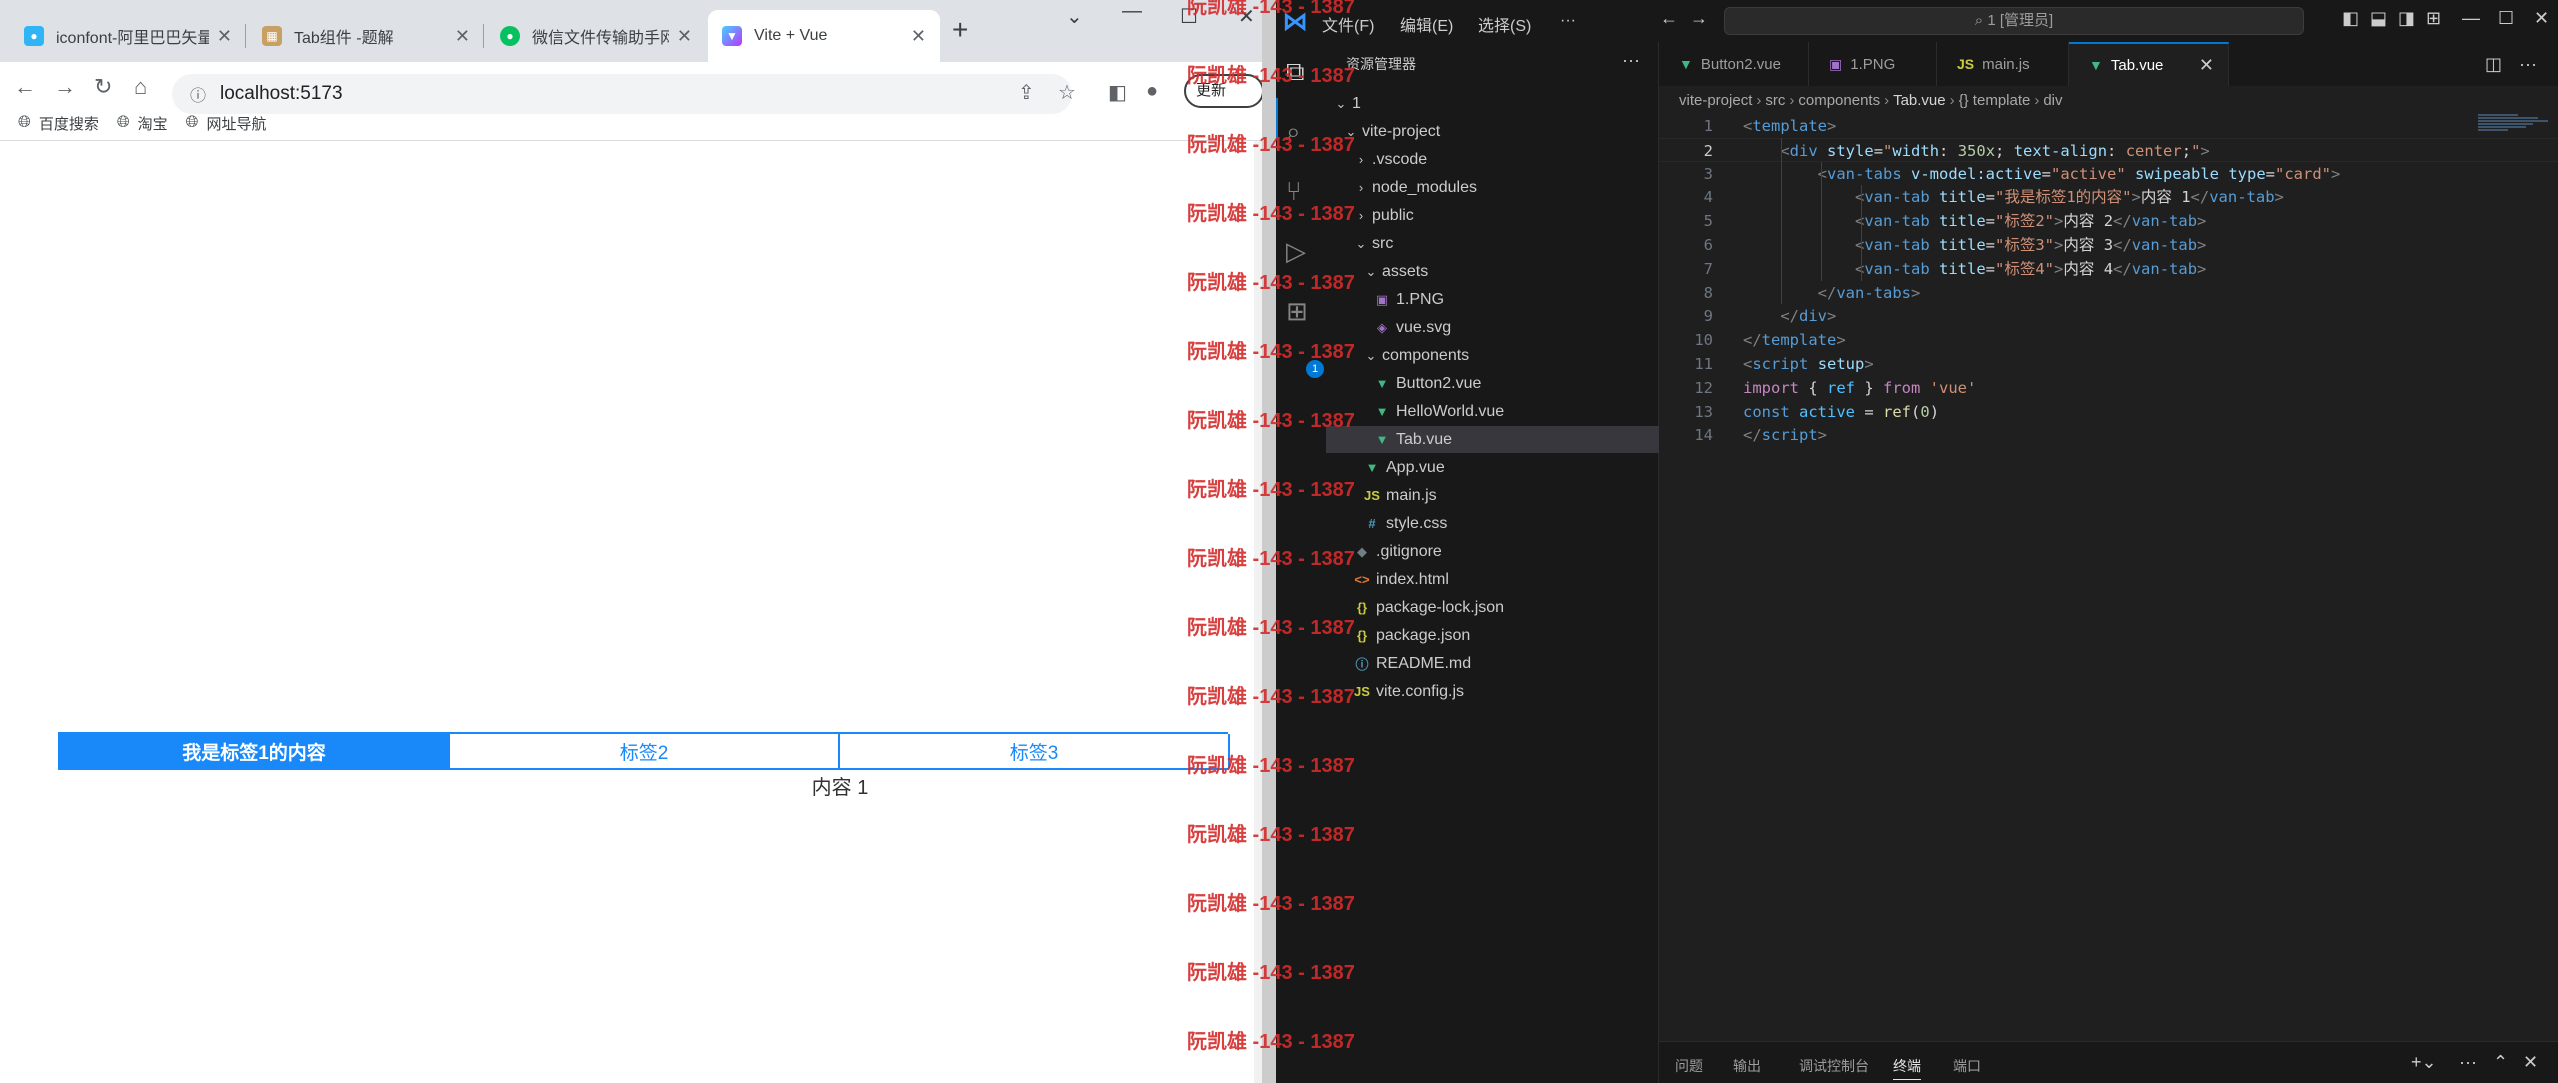 The image size is (2558, 1083). Describe the element at coordinates (2500, 1062) in the screenshot. I see `maximize-panel-icon: ⌃` at that location.